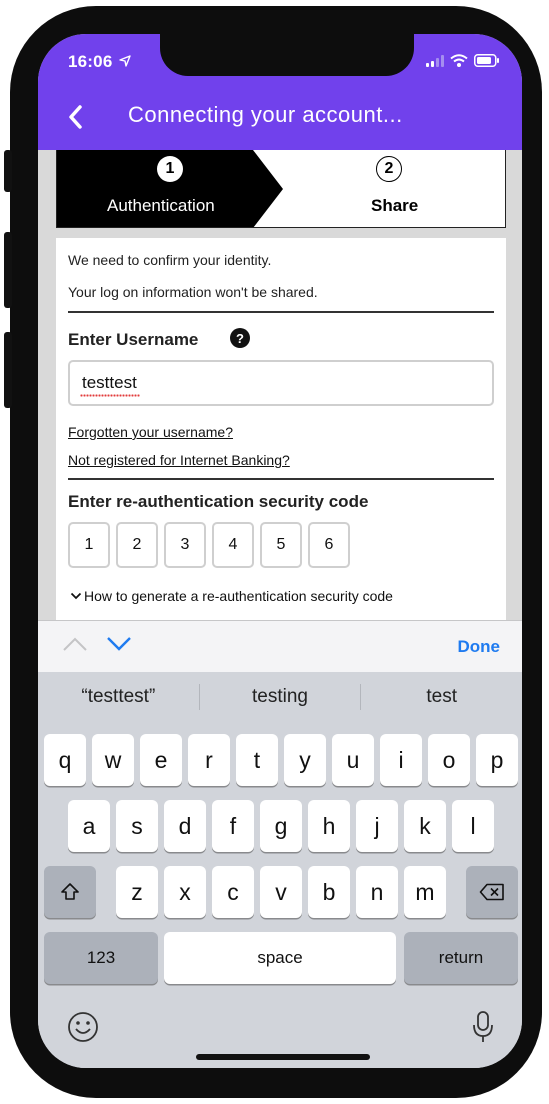 The width and height of the screenshot is (549, 1104). What do you see at coordinates (441, 697) in the screenshot?
I see `suggestion-item: test` at bounding box center [441, 697].